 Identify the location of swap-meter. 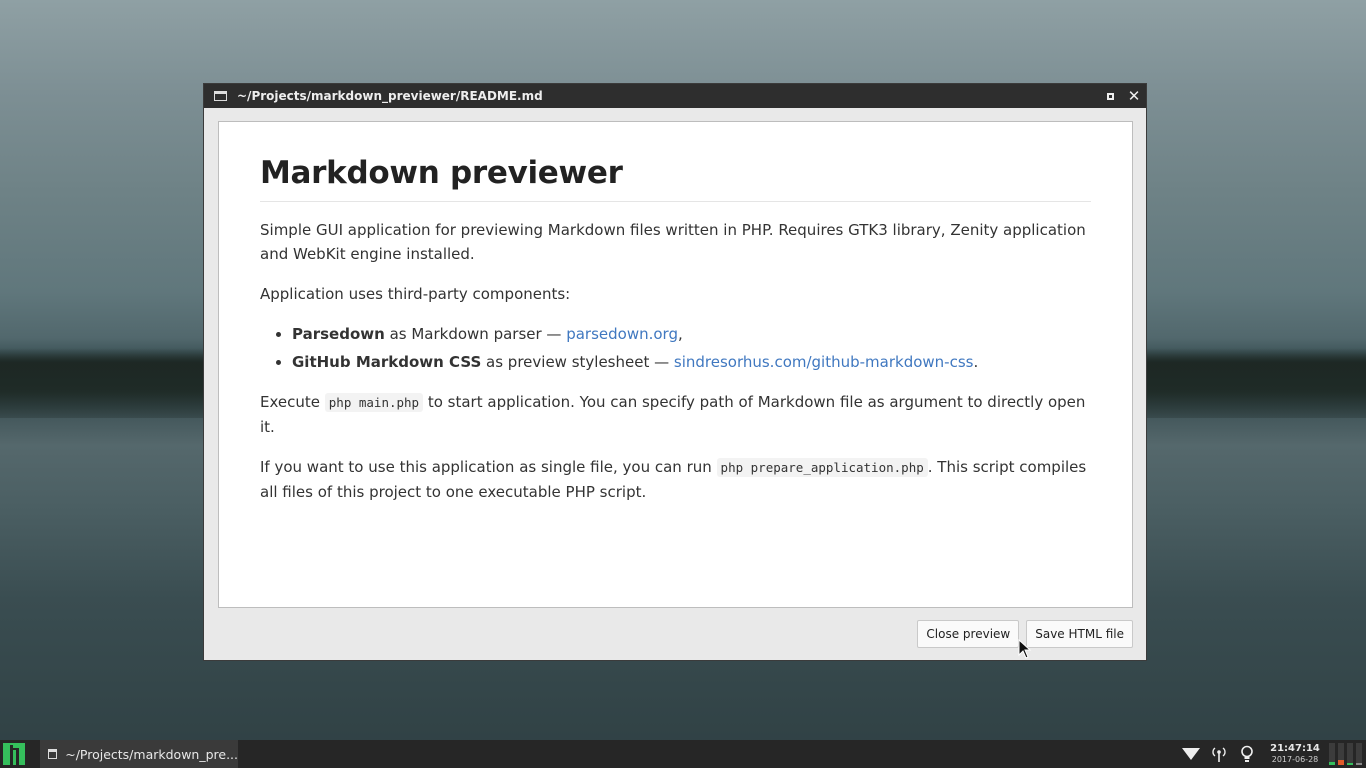
(1350, 754).